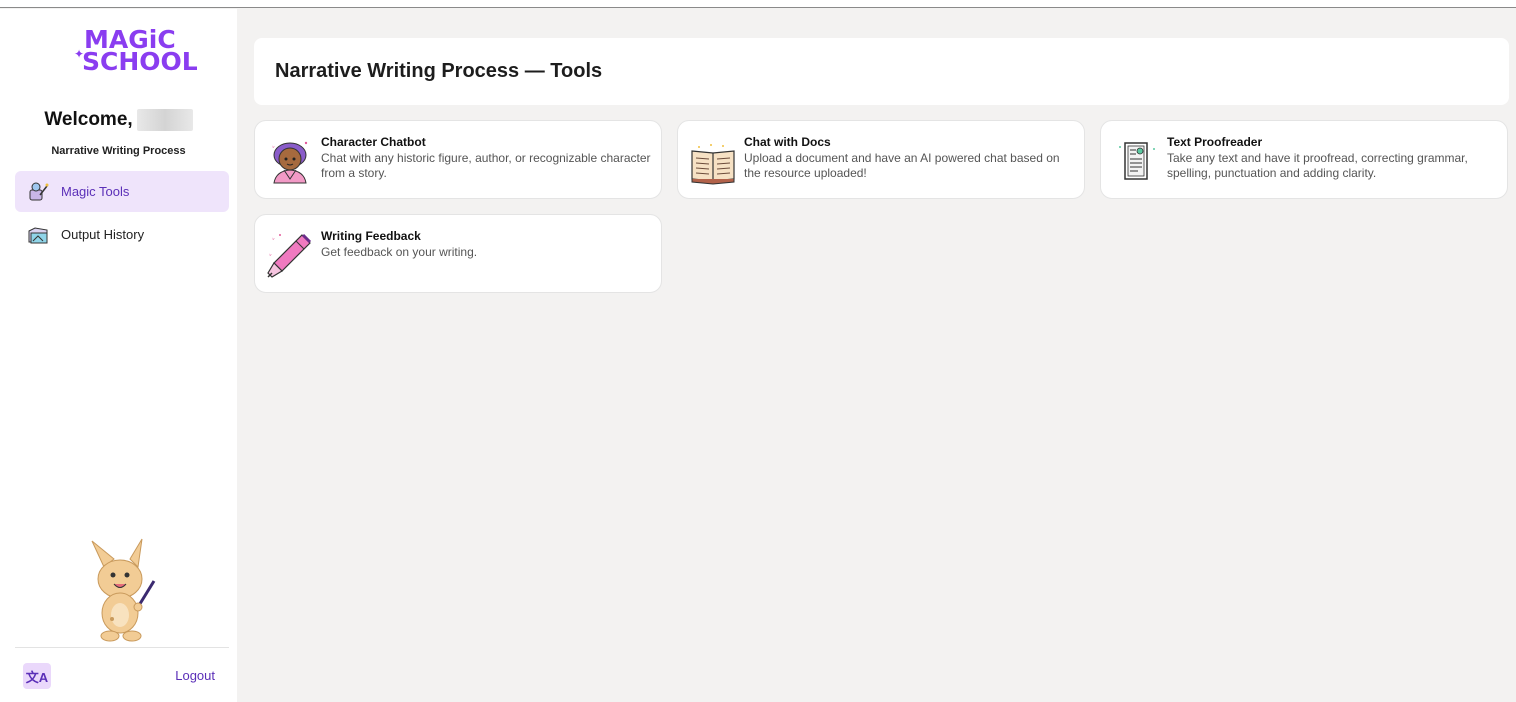 This screenshot has height=702, width=1516. Describe the element at coordinates (140, 61) in the screenshot. I see `logo-line2: SCHOOL` at that location.